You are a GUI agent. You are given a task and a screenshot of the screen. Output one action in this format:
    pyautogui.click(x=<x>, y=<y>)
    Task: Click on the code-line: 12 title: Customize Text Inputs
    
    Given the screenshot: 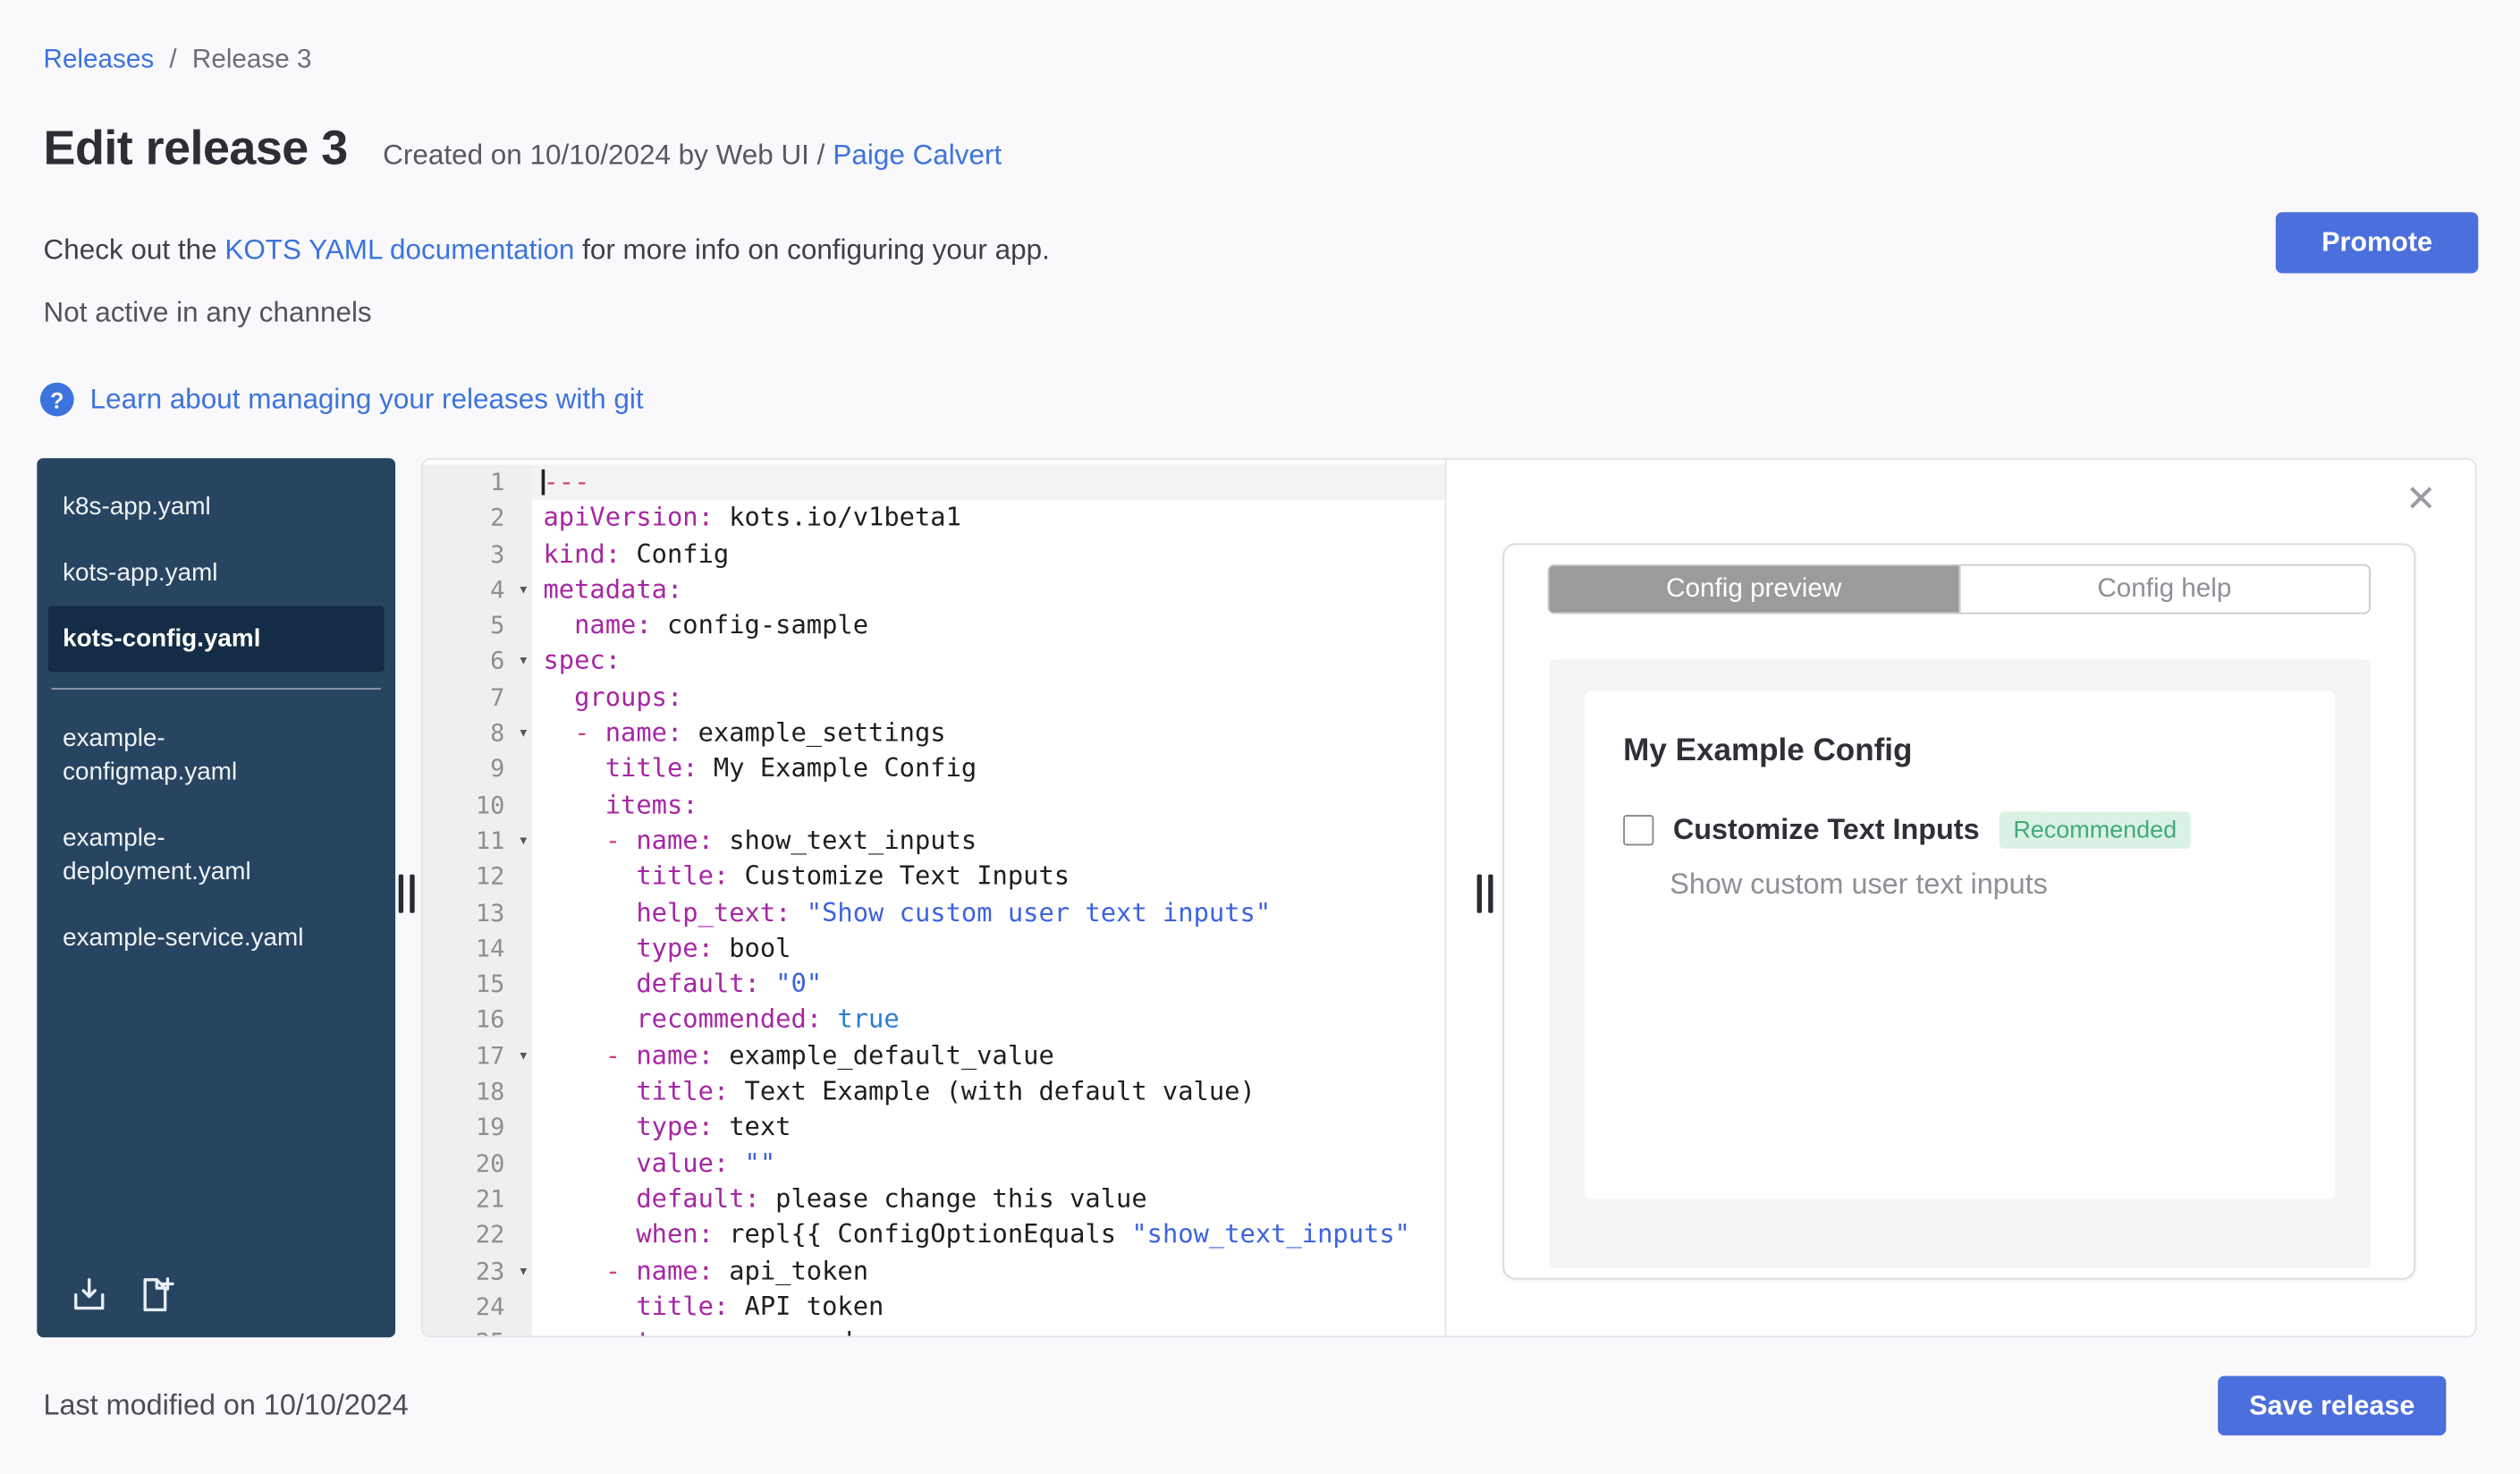 What is the action you would take?
    pyautogui.click(x=933, y=877)
    